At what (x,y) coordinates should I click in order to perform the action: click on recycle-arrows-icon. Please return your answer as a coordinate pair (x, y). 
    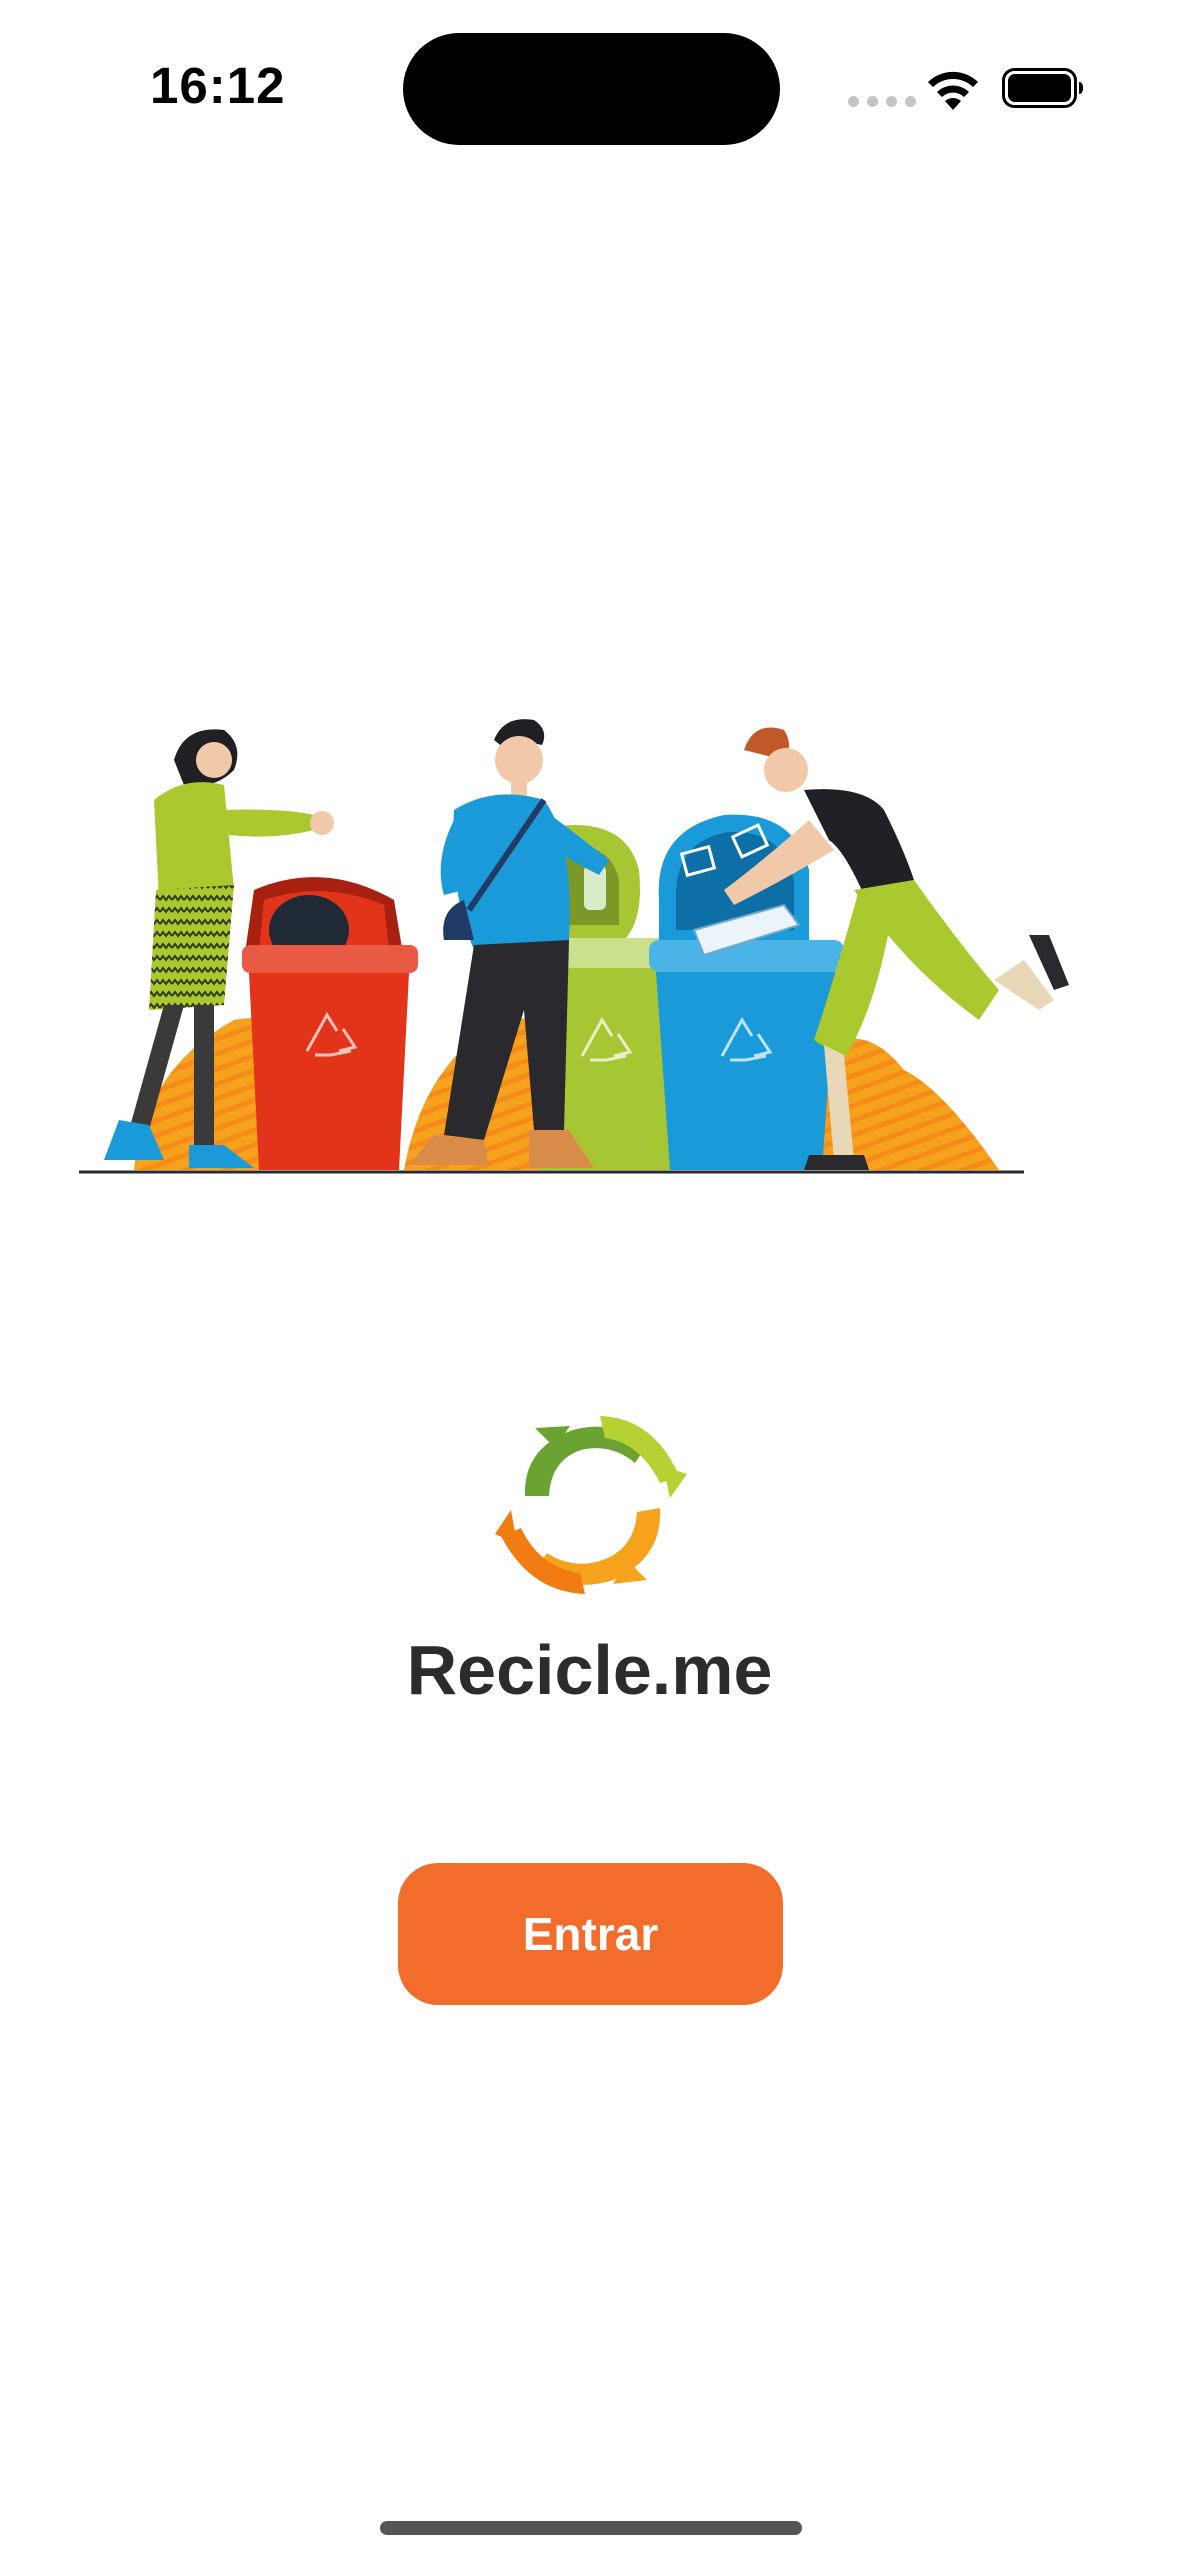
    Looking at the image, I should click on (591, 1505).